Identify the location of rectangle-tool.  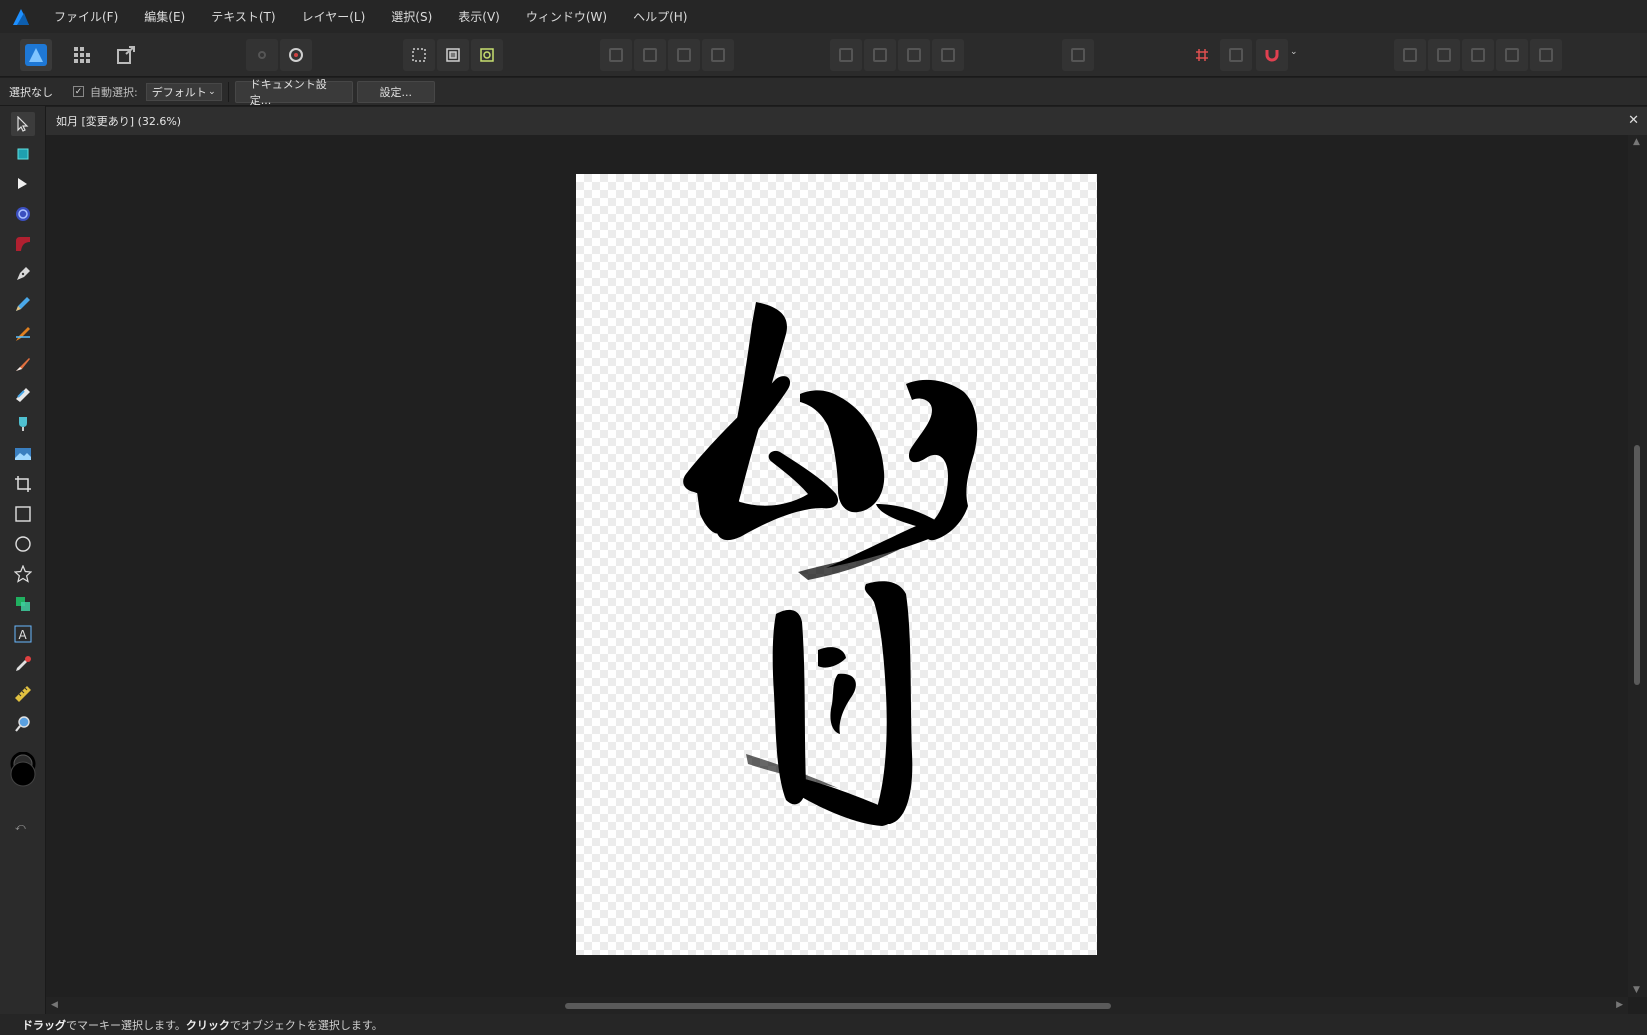
(23, 514).